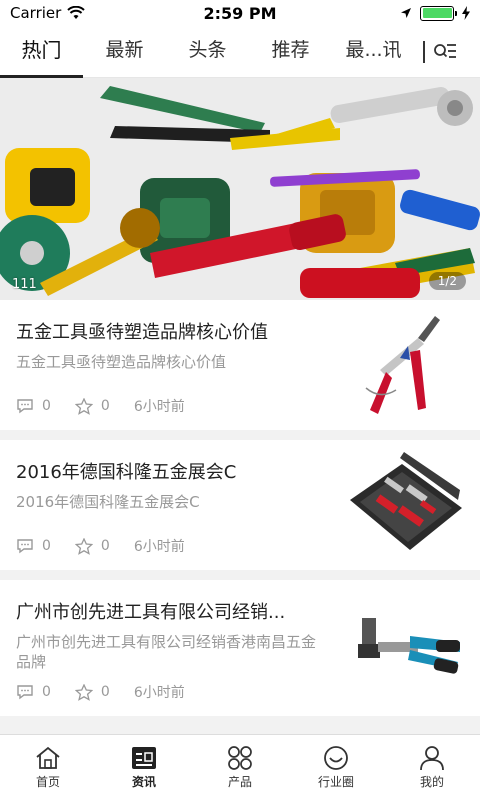  I want to click on tabbar-community: 行业圈, so click(336, 767).